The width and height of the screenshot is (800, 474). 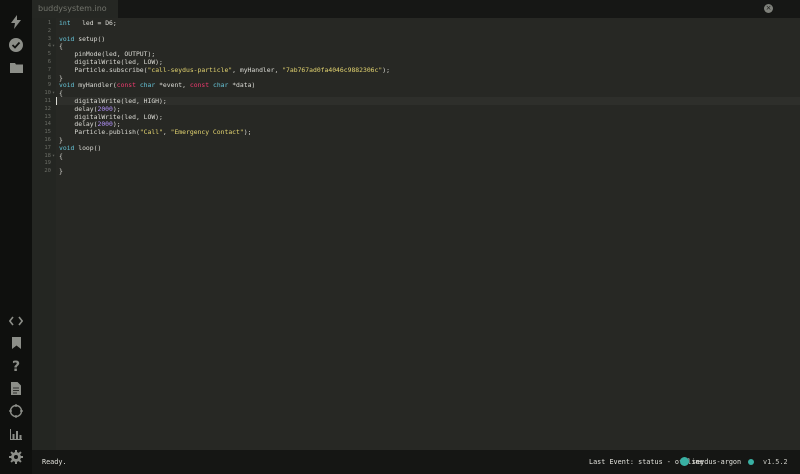 I want to click on line-number: 4, so click(x=49, y=46).